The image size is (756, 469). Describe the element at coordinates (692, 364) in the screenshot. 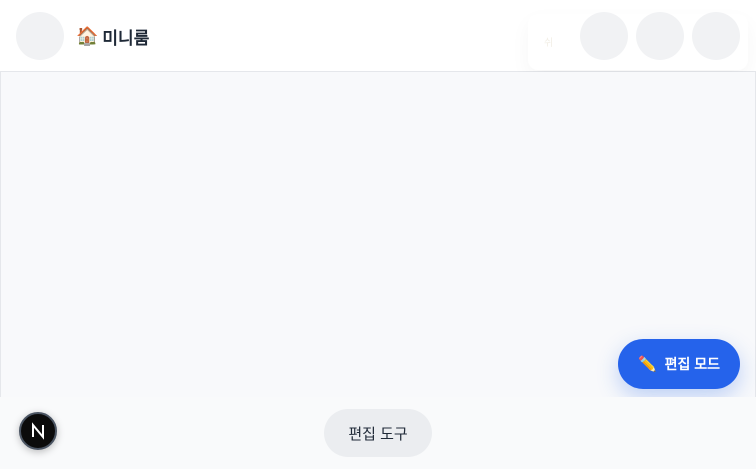

I see `edit-mode-label: 편집 모드` at that location.